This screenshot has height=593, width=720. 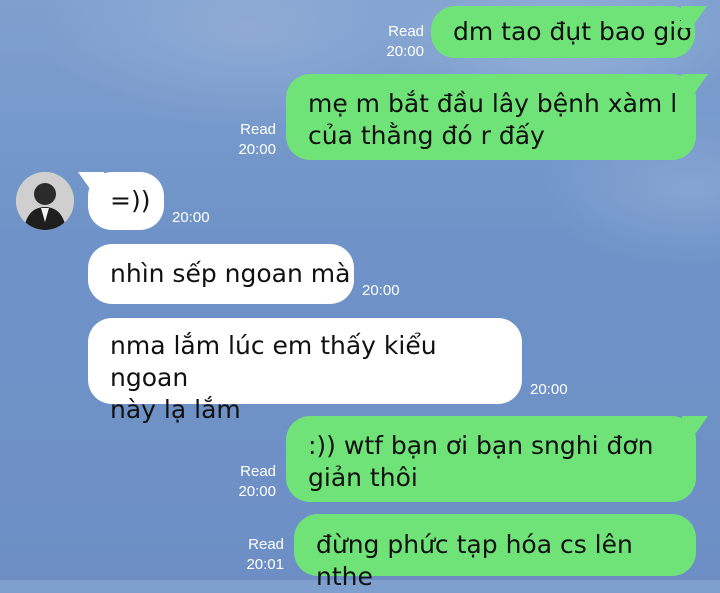 I want to click on outgoing-message: đừng phức tạp hóa cs lên nthe, so click(x=495, y=552).